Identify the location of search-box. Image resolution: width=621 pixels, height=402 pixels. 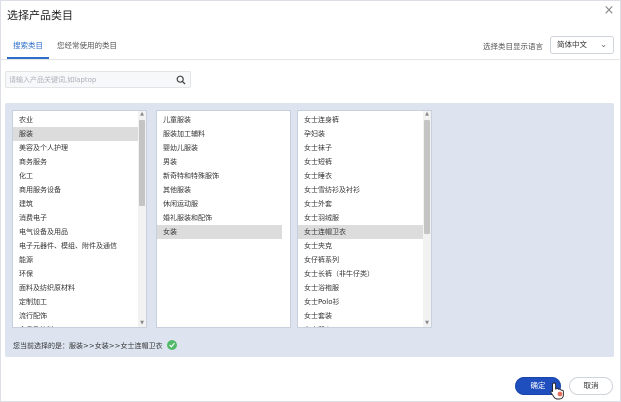
(98, 79).